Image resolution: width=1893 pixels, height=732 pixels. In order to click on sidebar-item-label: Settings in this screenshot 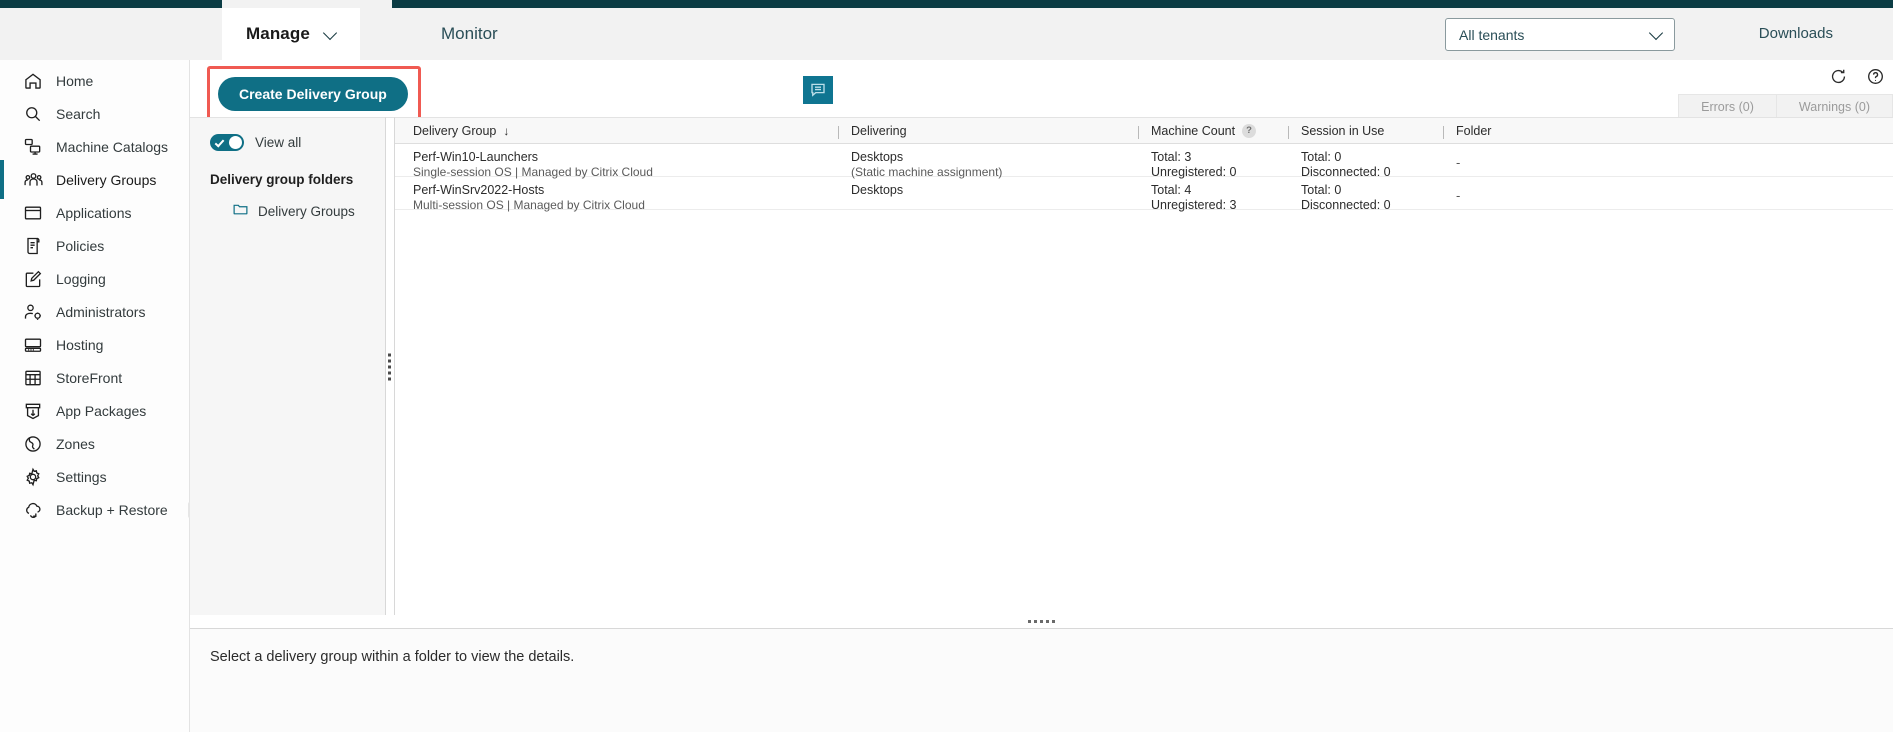, I will do `click(81, 476)`.